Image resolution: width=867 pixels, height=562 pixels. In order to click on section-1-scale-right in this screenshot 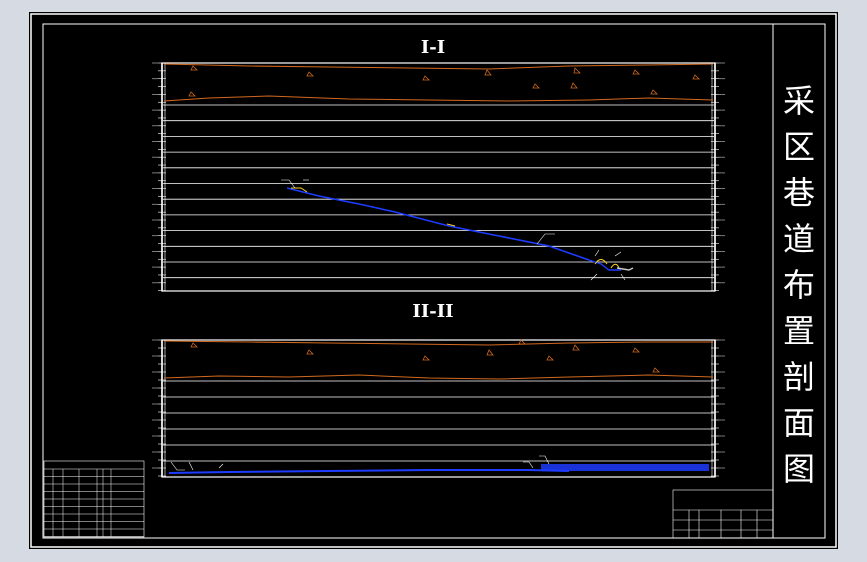, I will do `click(718, 176)`.